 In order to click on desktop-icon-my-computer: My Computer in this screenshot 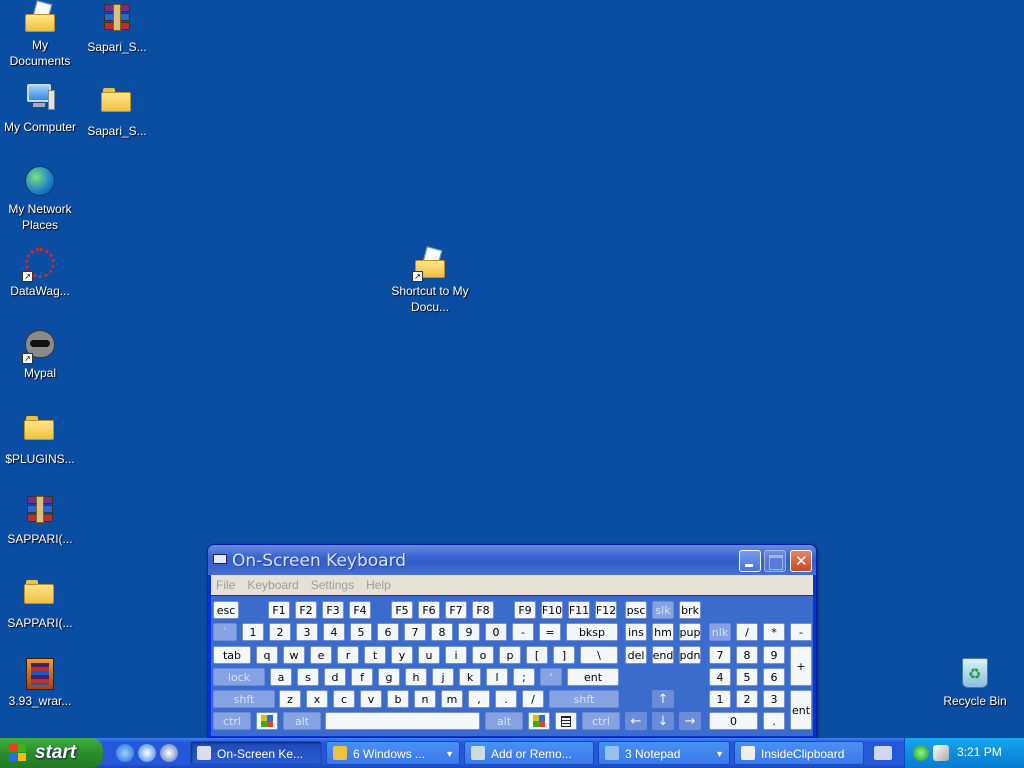, I will do `click(40, 109)`.